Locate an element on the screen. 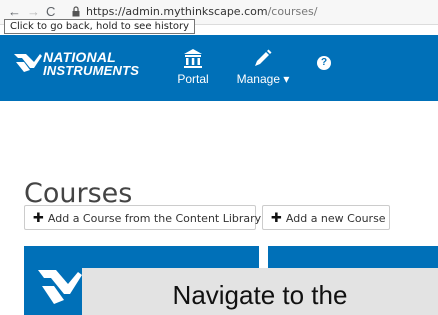 The width and height of the screenshot is (438, 315). back-tooltip: Click to go back, hold to see history is located at coordinates (100, 26).